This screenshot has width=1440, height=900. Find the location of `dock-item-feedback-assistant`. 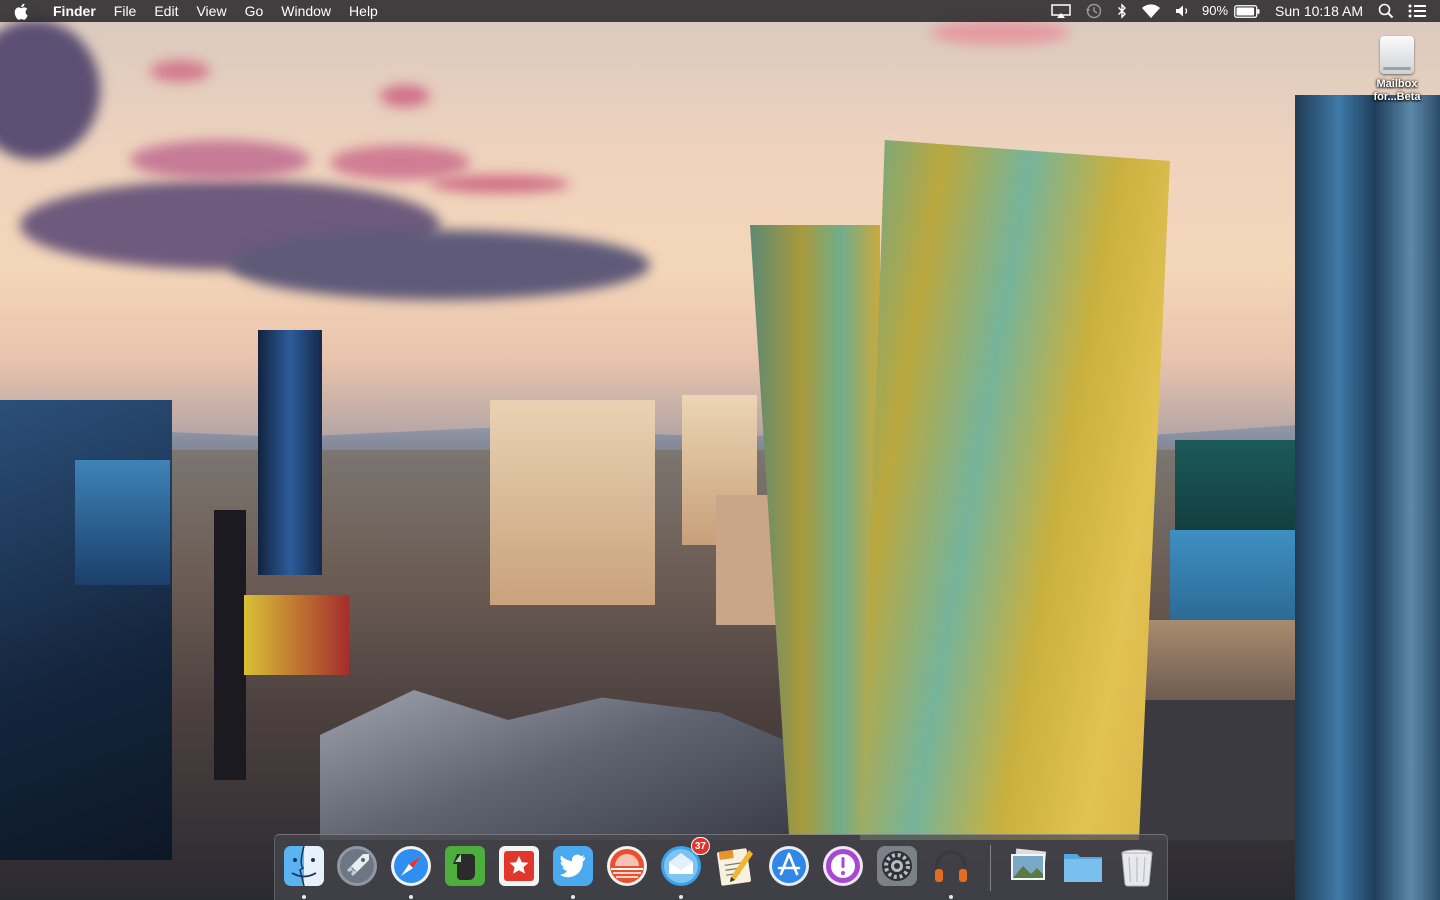

dock-item-feedback-assistant is located at coordinates (843, 866).